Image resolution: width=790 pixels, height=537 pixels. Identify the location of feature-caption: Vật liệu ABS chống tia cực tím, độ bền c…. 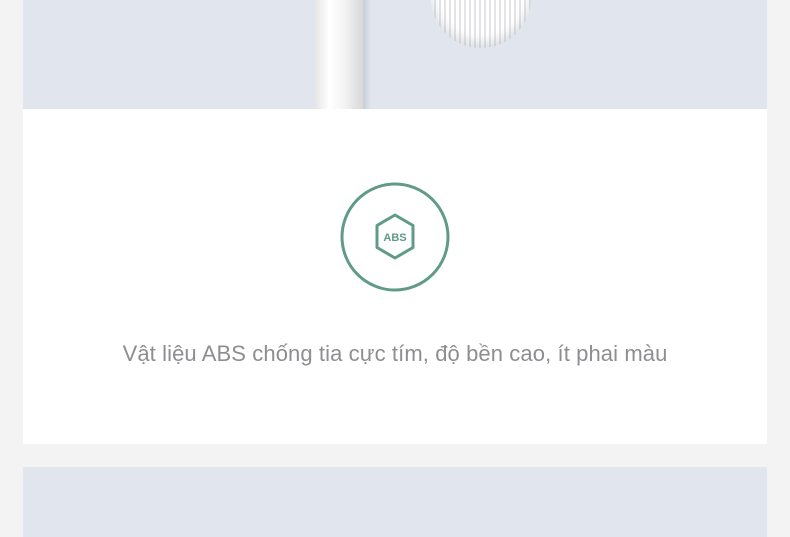
(395, 353).